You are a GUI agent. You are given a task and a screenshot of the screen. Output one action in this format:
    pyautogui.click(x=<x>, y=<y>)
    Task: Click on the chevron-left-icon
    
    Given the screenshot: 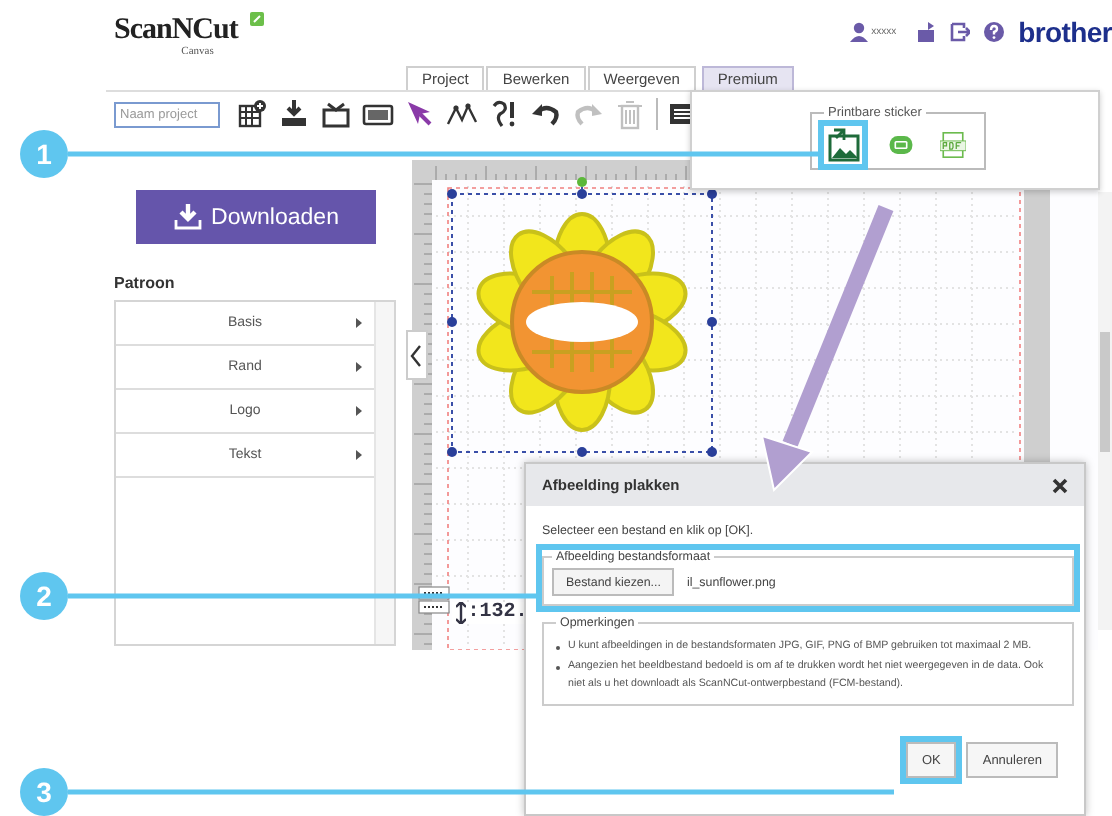 What is the action you would take?
    pyautogui.click(x=416, y=355)
    